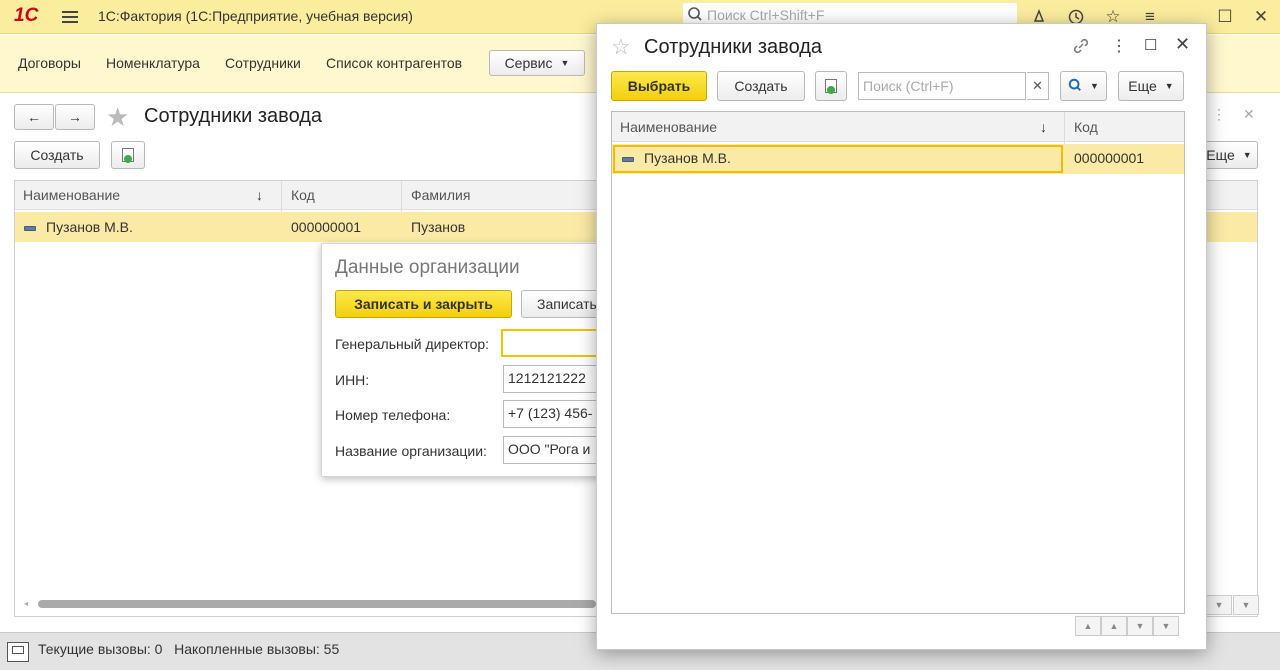 This screenshot has height=670, width=1280. What do you see at coordinates (117, 117) in the screenshot?
I see `favorite-star-icon: ★` at bounding box center [117, 117].